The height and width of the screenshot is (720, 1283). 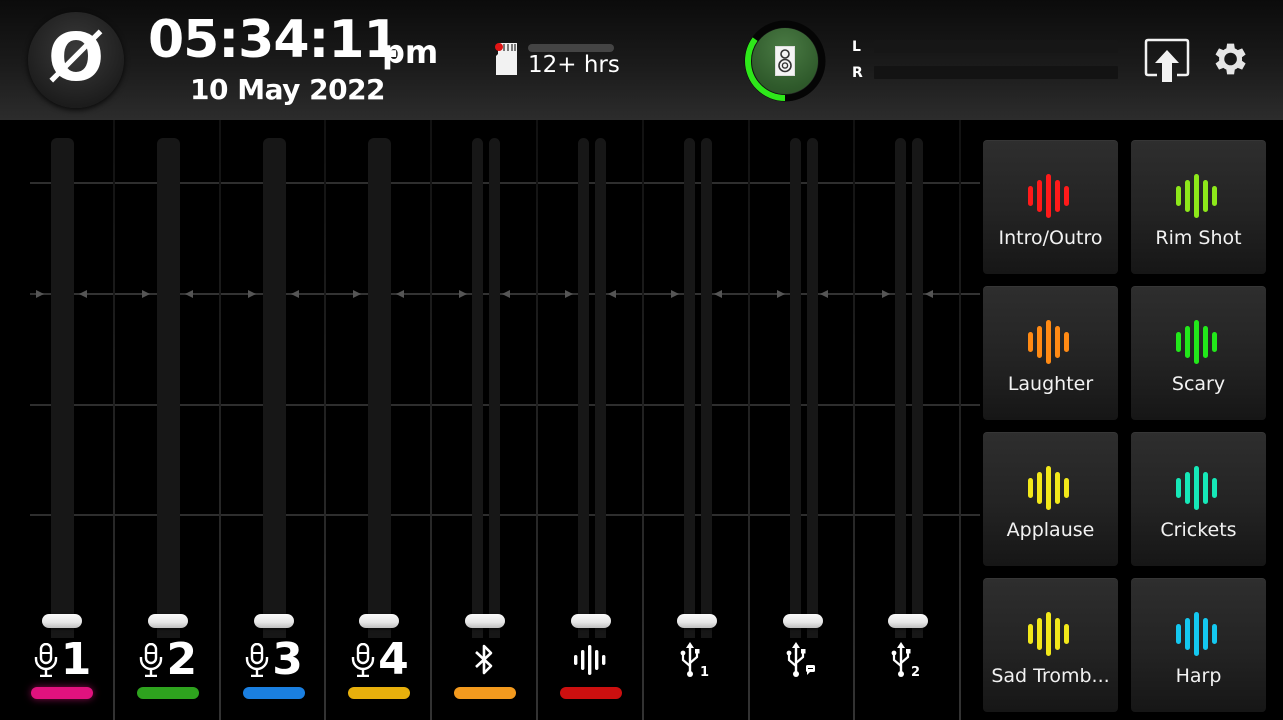 What do you see at coordinates (697, 420) in the screenshot?
I see `channel-usb1: 1` at bounding box center [697, 420].